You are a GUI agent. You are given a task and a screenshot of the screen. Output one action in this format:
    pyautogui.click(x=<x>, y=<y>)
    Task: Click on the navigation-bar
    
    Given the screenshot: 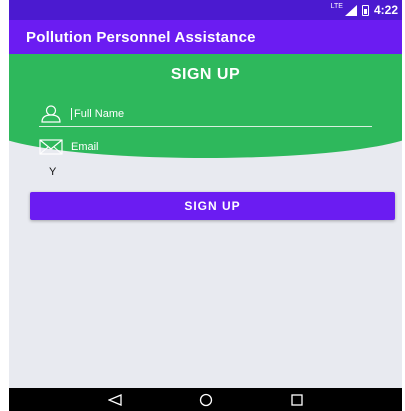 What is the action you would take?
    pyautogui.click(x=205, y=399)
    